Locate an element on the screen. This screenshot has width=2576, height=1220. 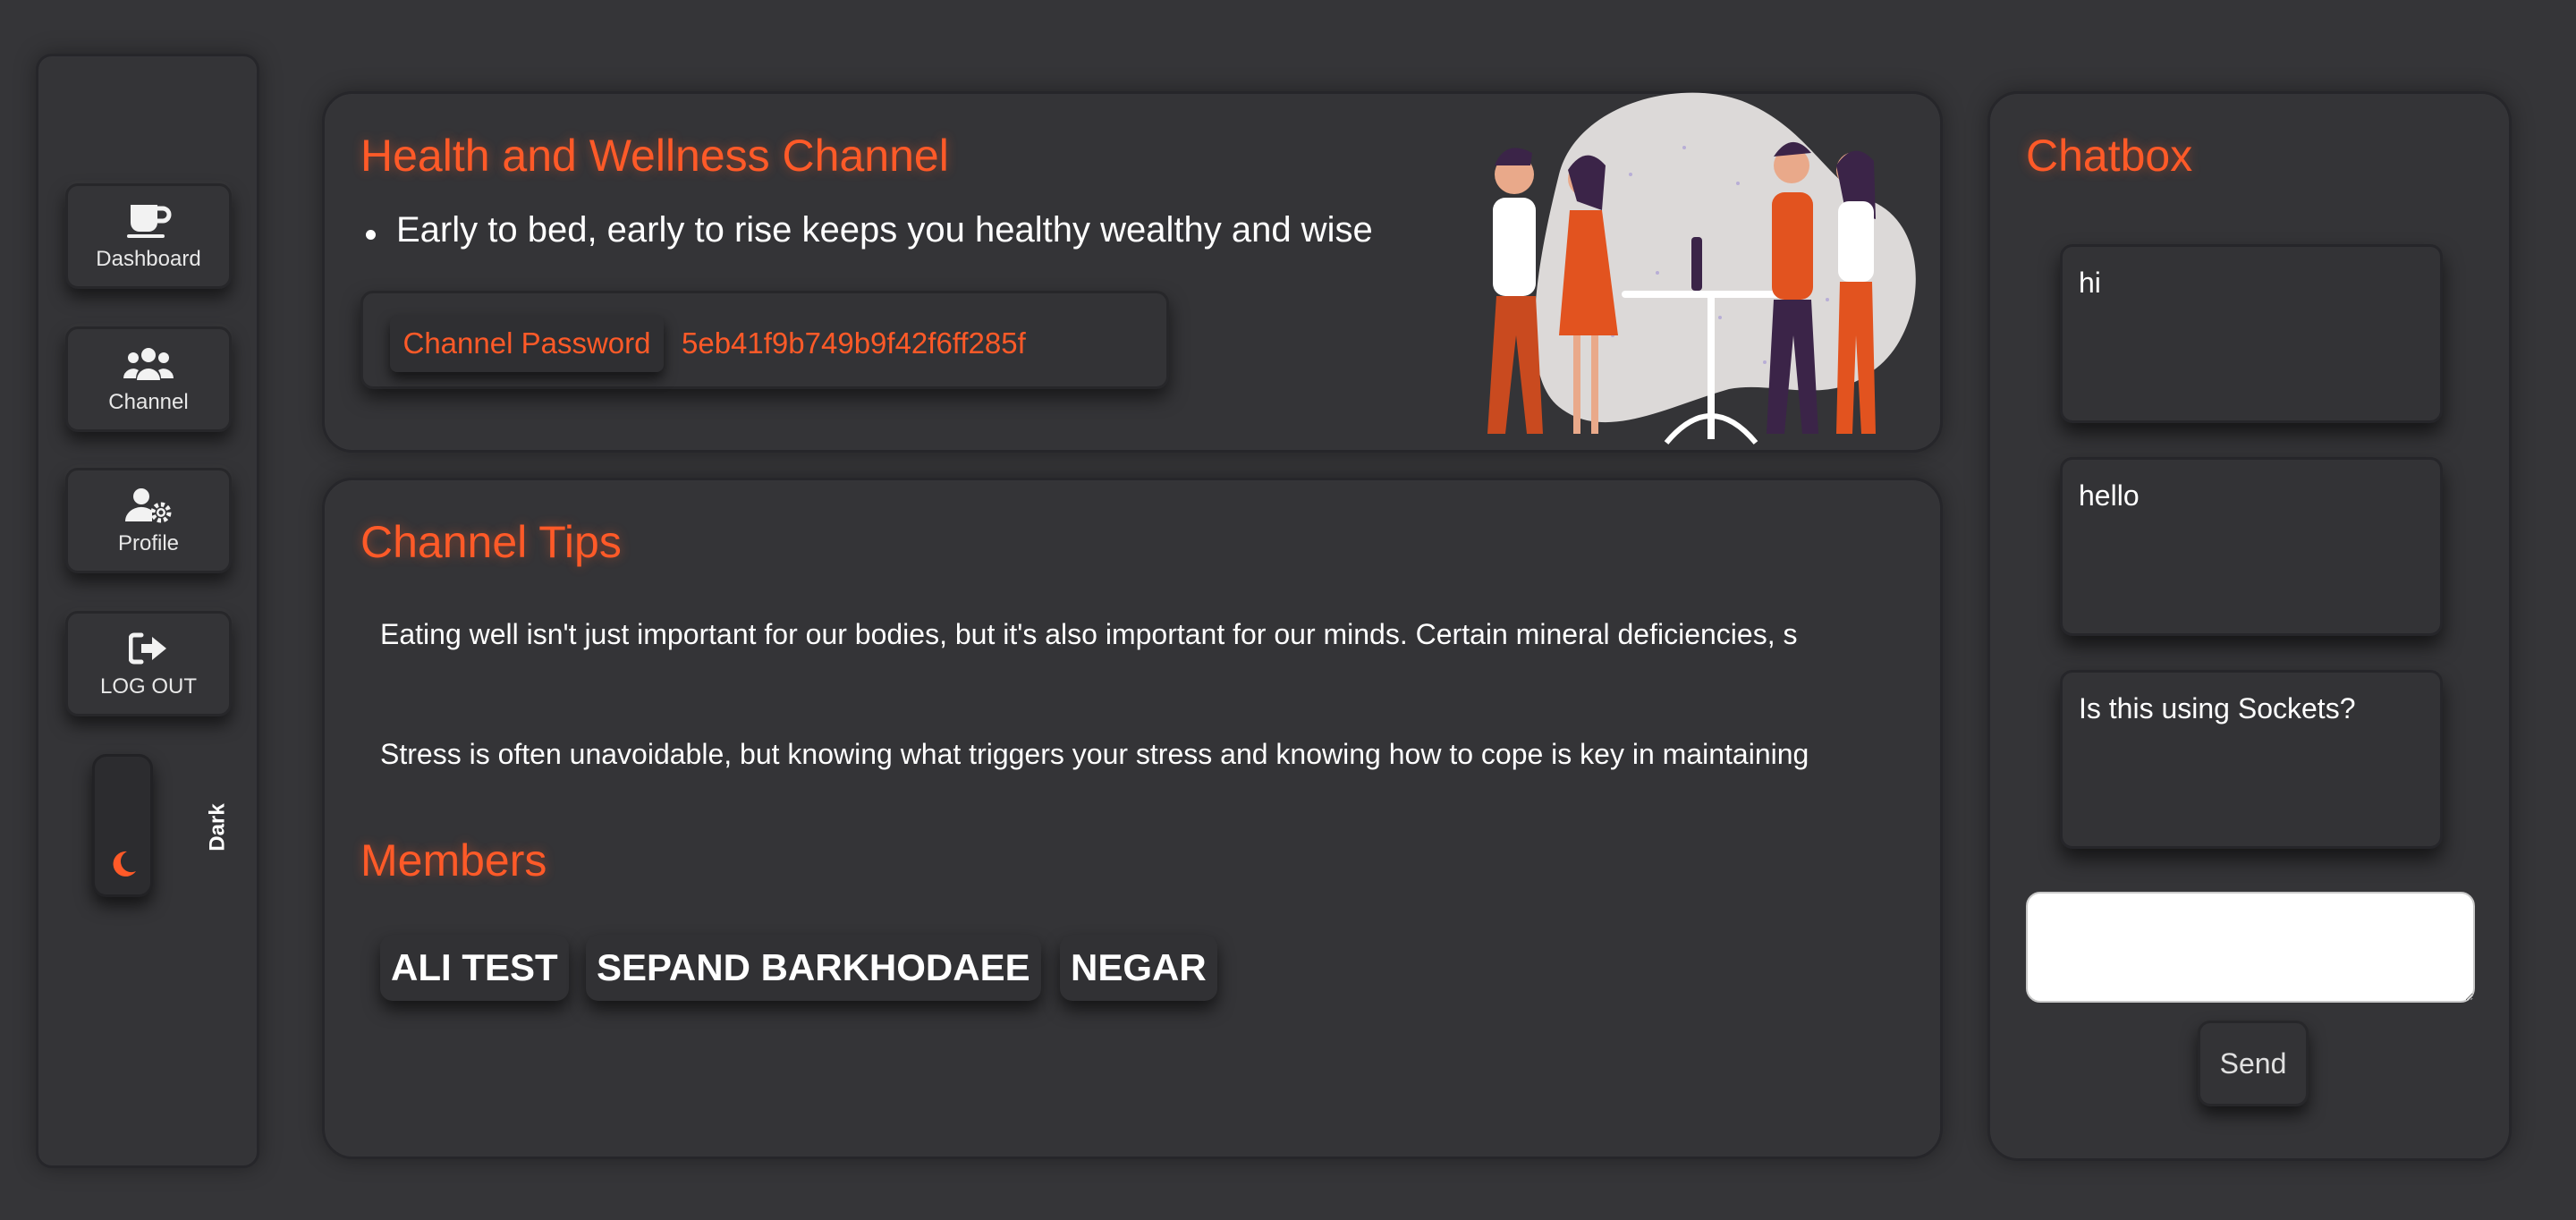
user-gear-icon is located at coordinates (148, 506).